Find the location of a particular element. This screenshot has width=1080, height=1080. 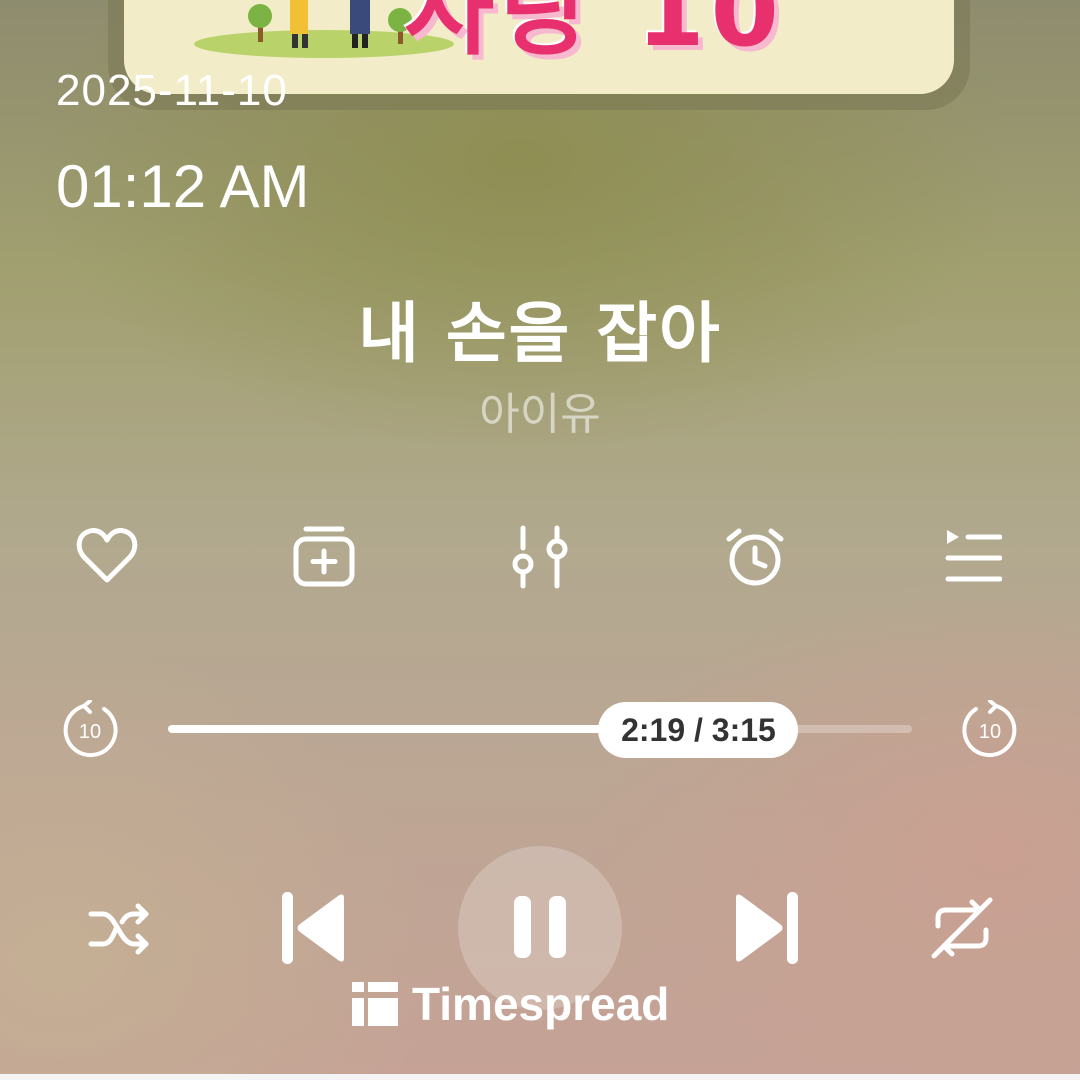

rewind-10-label: 10 is located at coordinates (90, 732).